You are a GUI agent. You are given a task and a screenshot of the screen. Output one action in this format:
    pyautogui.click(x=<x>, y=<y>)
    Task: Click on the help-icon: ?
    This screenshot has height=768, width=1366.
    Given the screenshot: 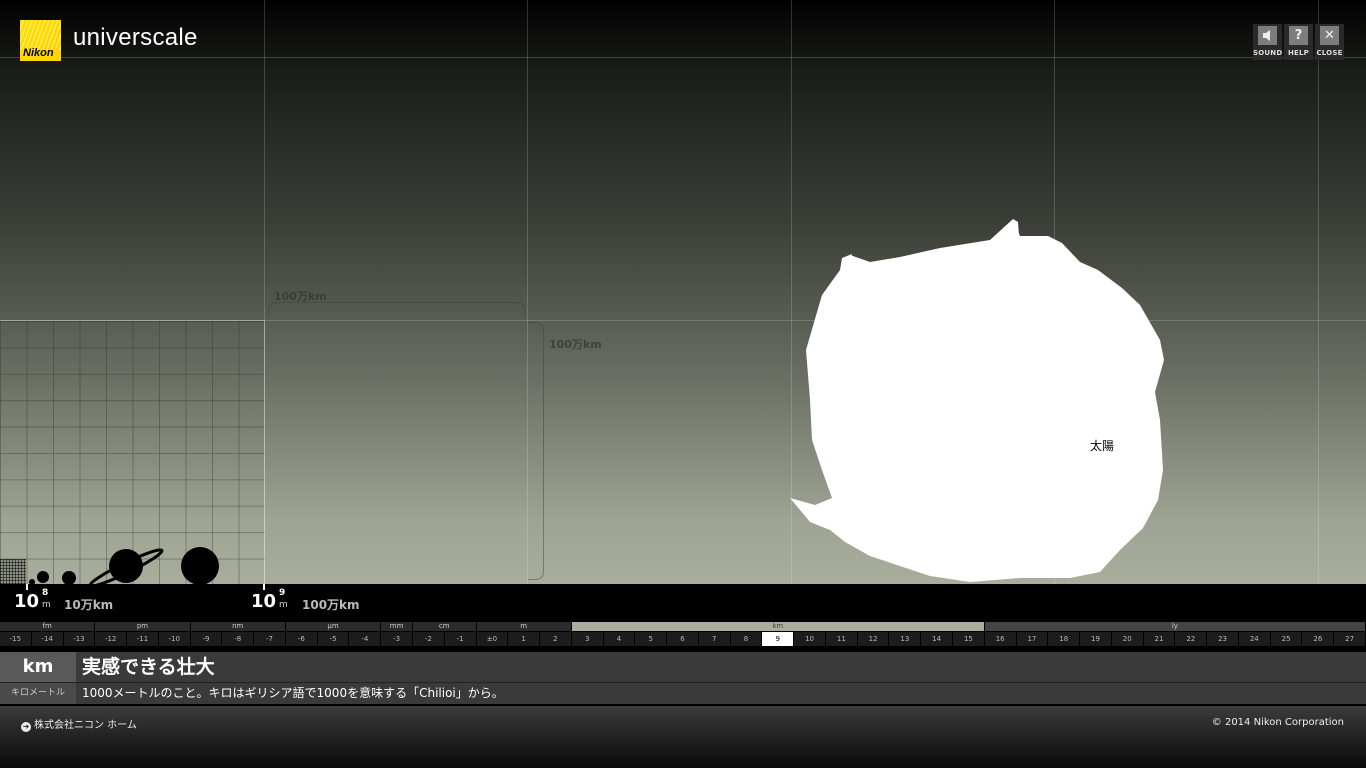 What is the action you would take?
    pyautogui.click(x=1298, y=35)
    